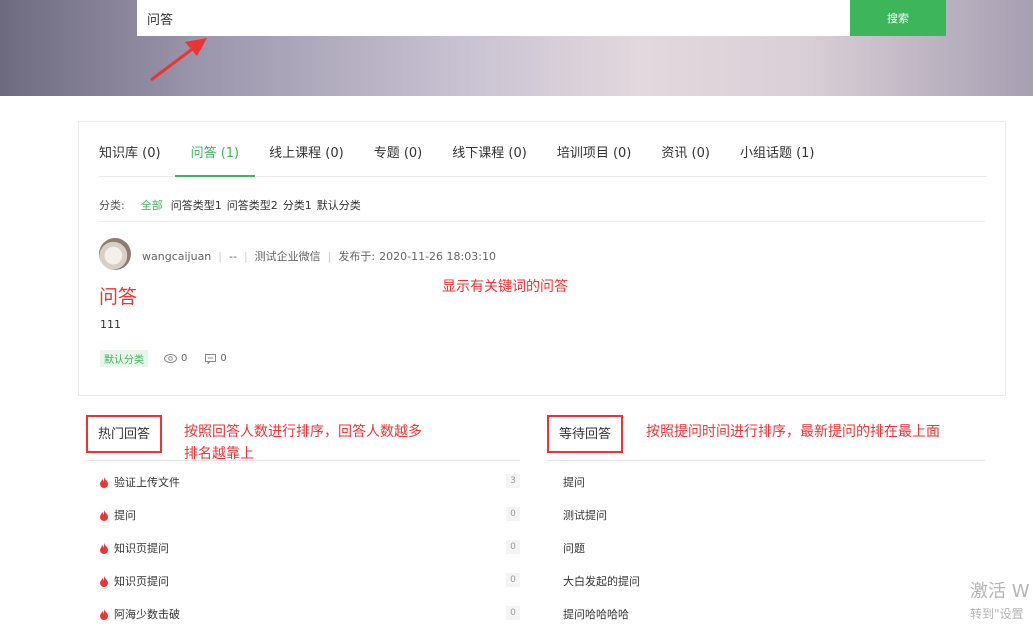 The width and height of the screenshot is (1033, 633). Describe the element at coordinates (601, 581) in the screenshot. I see `waiting-list-item: 大白发起的提问` at that location.